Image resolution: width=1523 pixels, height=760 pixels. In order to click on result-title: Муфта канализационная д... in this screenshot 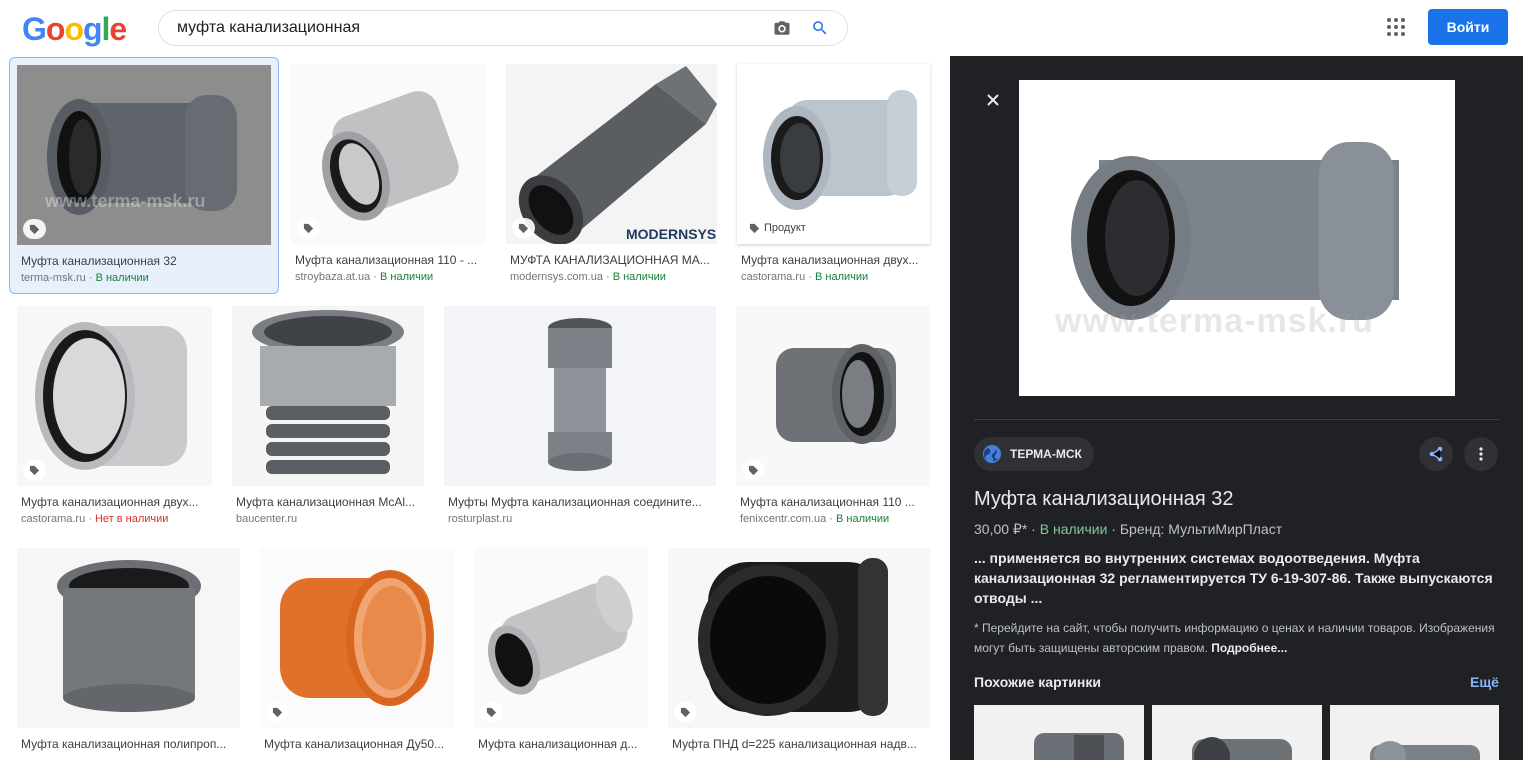, I will do `click(562, 744)`.